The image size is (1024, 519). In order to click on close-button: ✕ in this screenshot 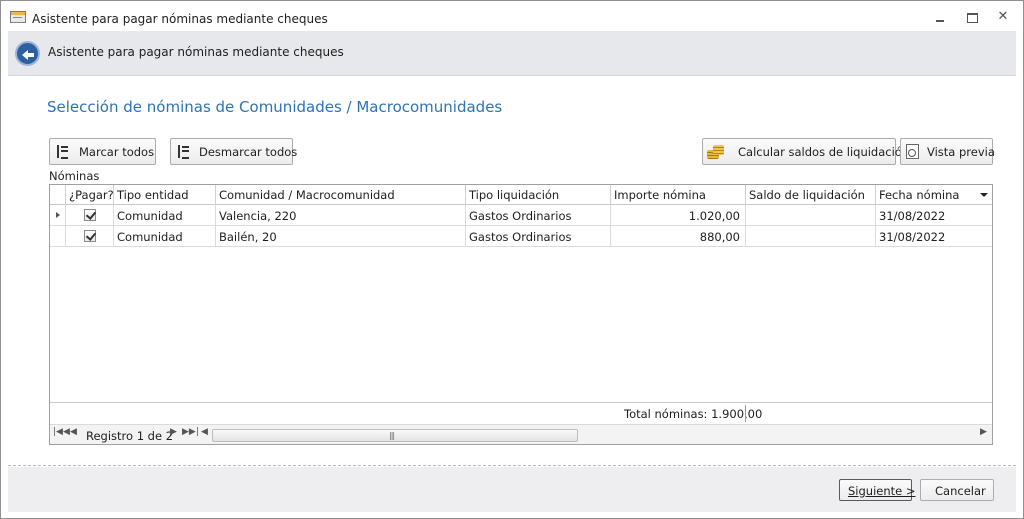, I will do `click(1003, 17)`.